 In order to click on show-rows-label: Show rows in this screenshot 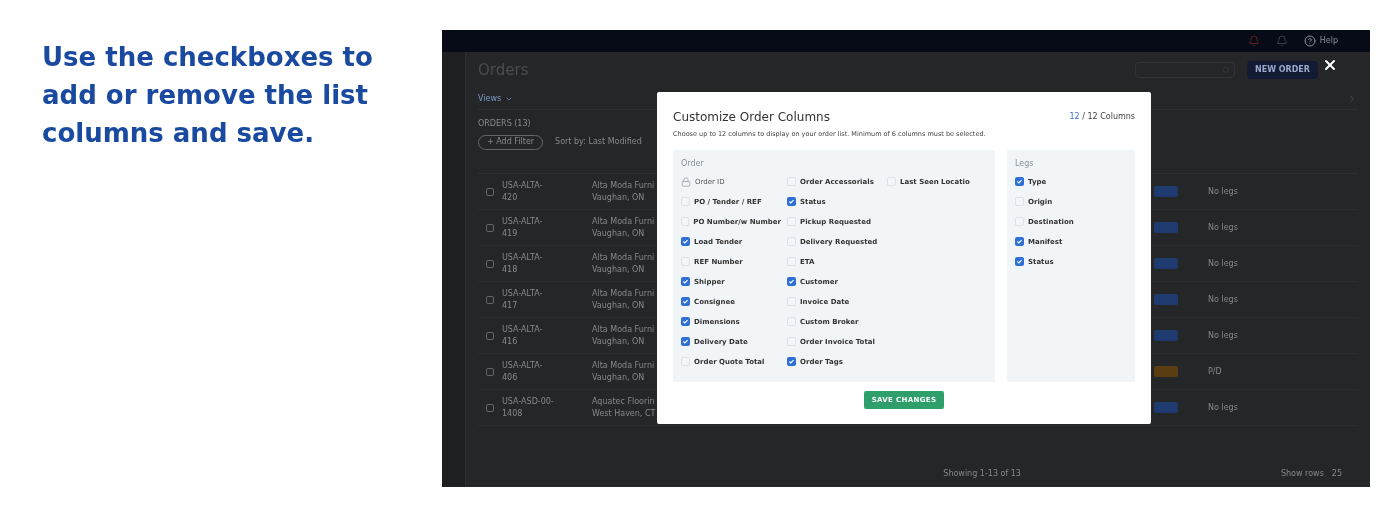, I will do `click(1302, 474)`.